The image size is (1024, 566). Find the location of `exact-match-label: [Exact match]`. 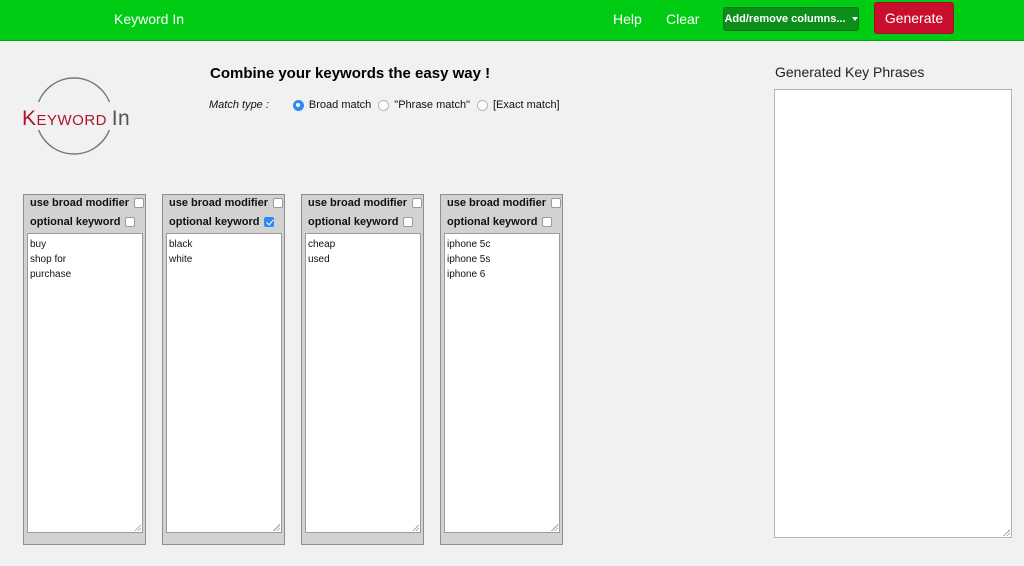

exact-match-label: [Exact match] is located at coordinates (526, 105).